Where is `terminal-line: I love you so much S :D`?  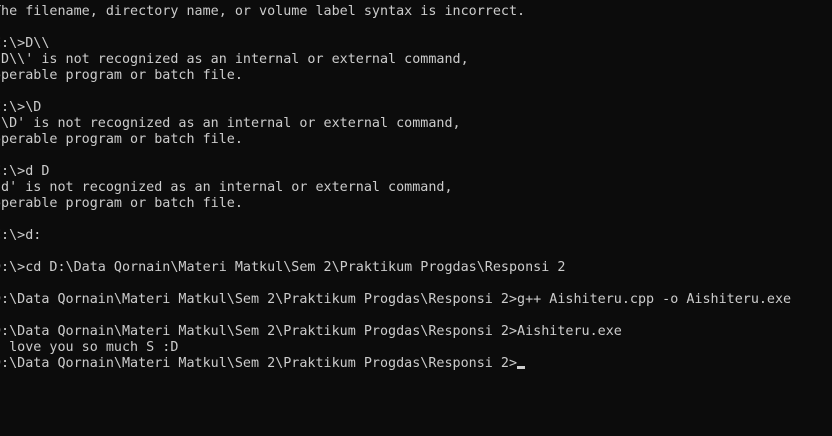
terminal-line: I love you so much S :D is located at coordinates (89, 347).